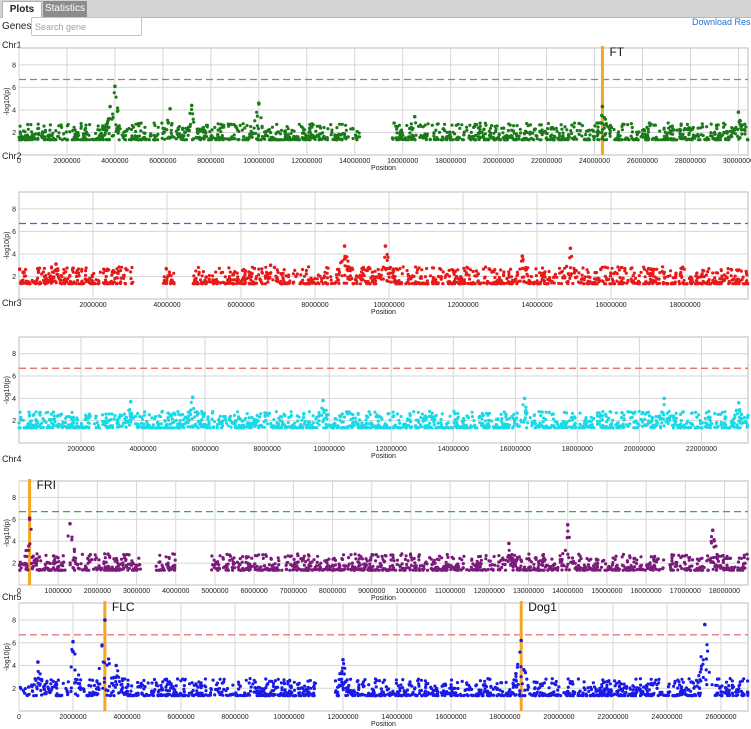  I want to click on x-tick-label: 10000000, so click(410, 591).